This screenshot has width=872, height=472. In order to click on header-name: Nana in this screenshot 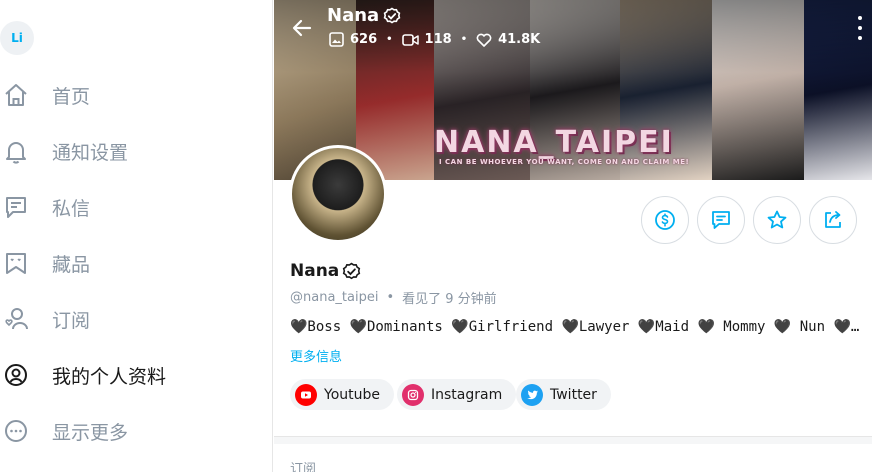, I will do `click(364, 15)`.